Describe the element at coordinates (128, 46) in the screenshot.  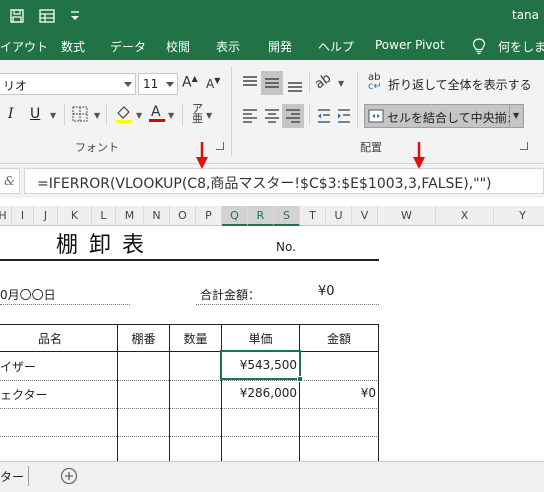
I see `tab-data: データ` at that location.